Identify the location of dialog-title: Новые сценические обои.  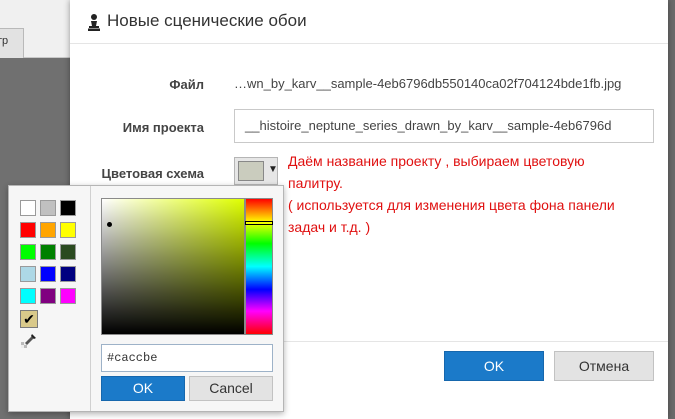
(207, 20).